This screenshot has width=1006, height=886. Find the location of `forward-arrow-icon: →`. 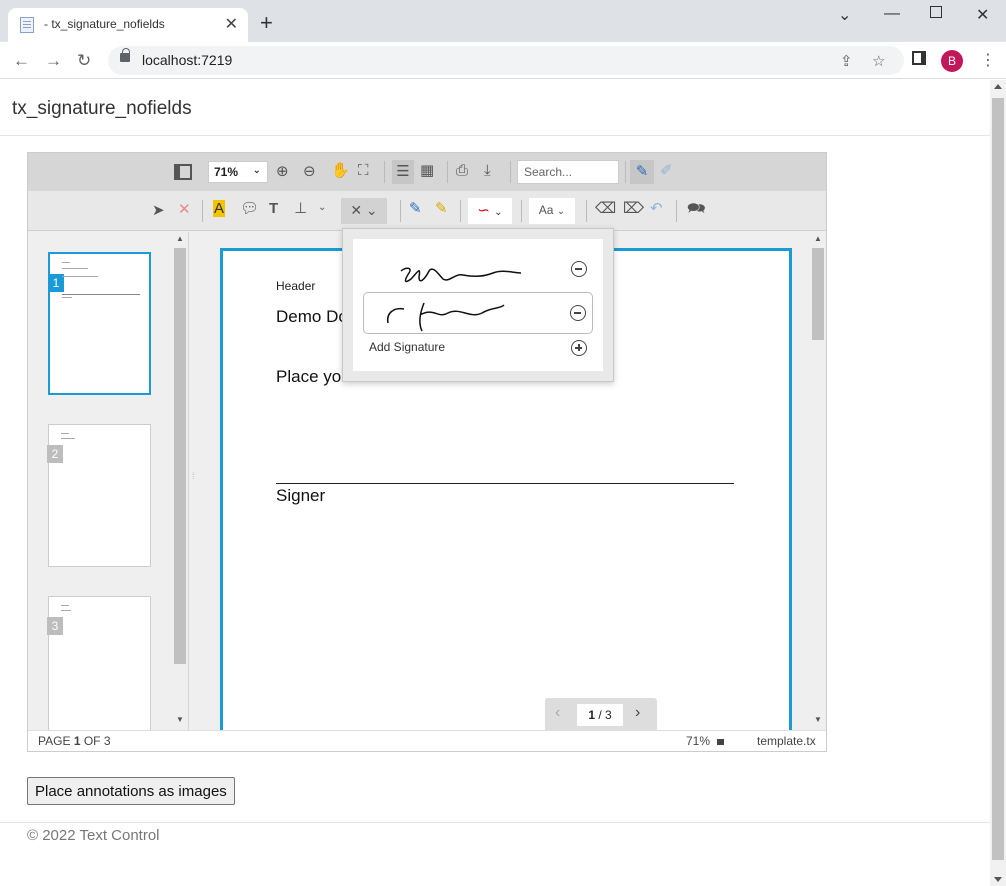

forward-arrow-icon: → is located at coordinates (53, 61).